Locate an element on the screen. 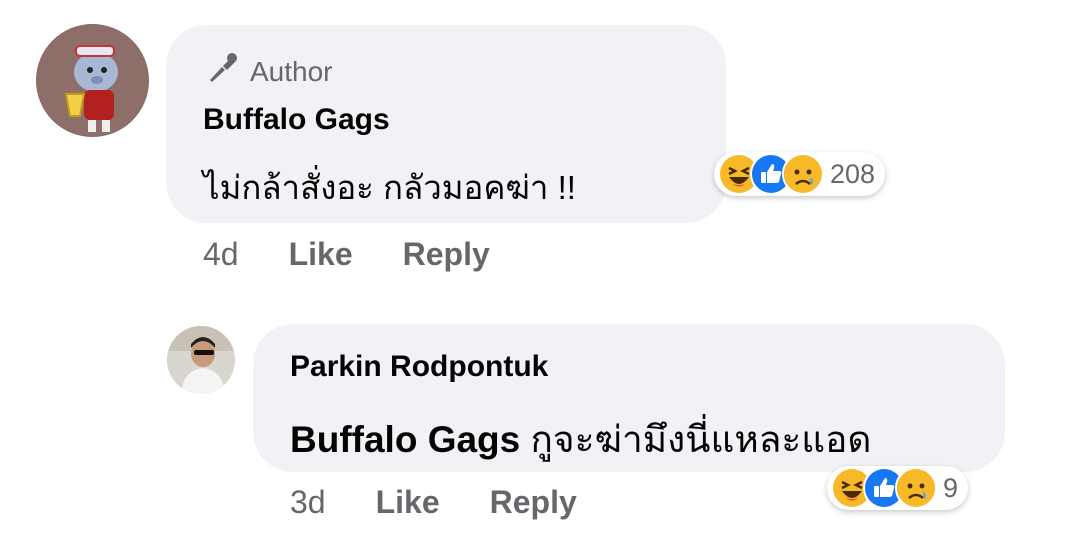 This screenshot has height=541, width=1080. comment-text: ไม่กล้าสั่งอะ กลัวมอคฆ่า !! is located at coordinates (389, 187).